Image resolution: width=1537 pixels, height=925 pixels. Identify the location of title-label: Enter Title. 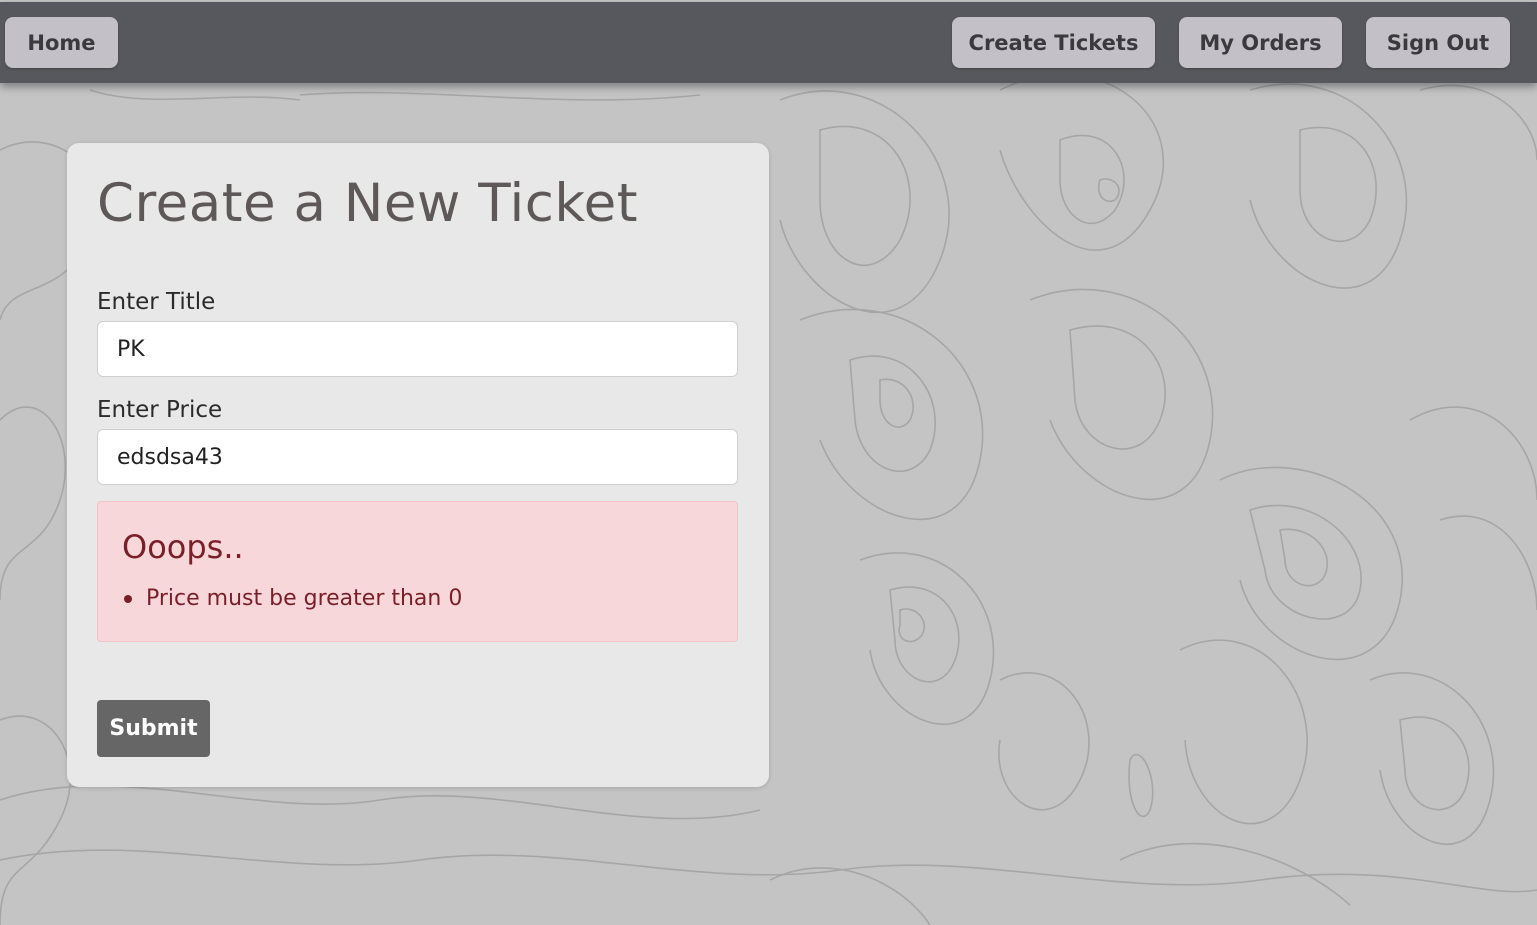
(156, 302).